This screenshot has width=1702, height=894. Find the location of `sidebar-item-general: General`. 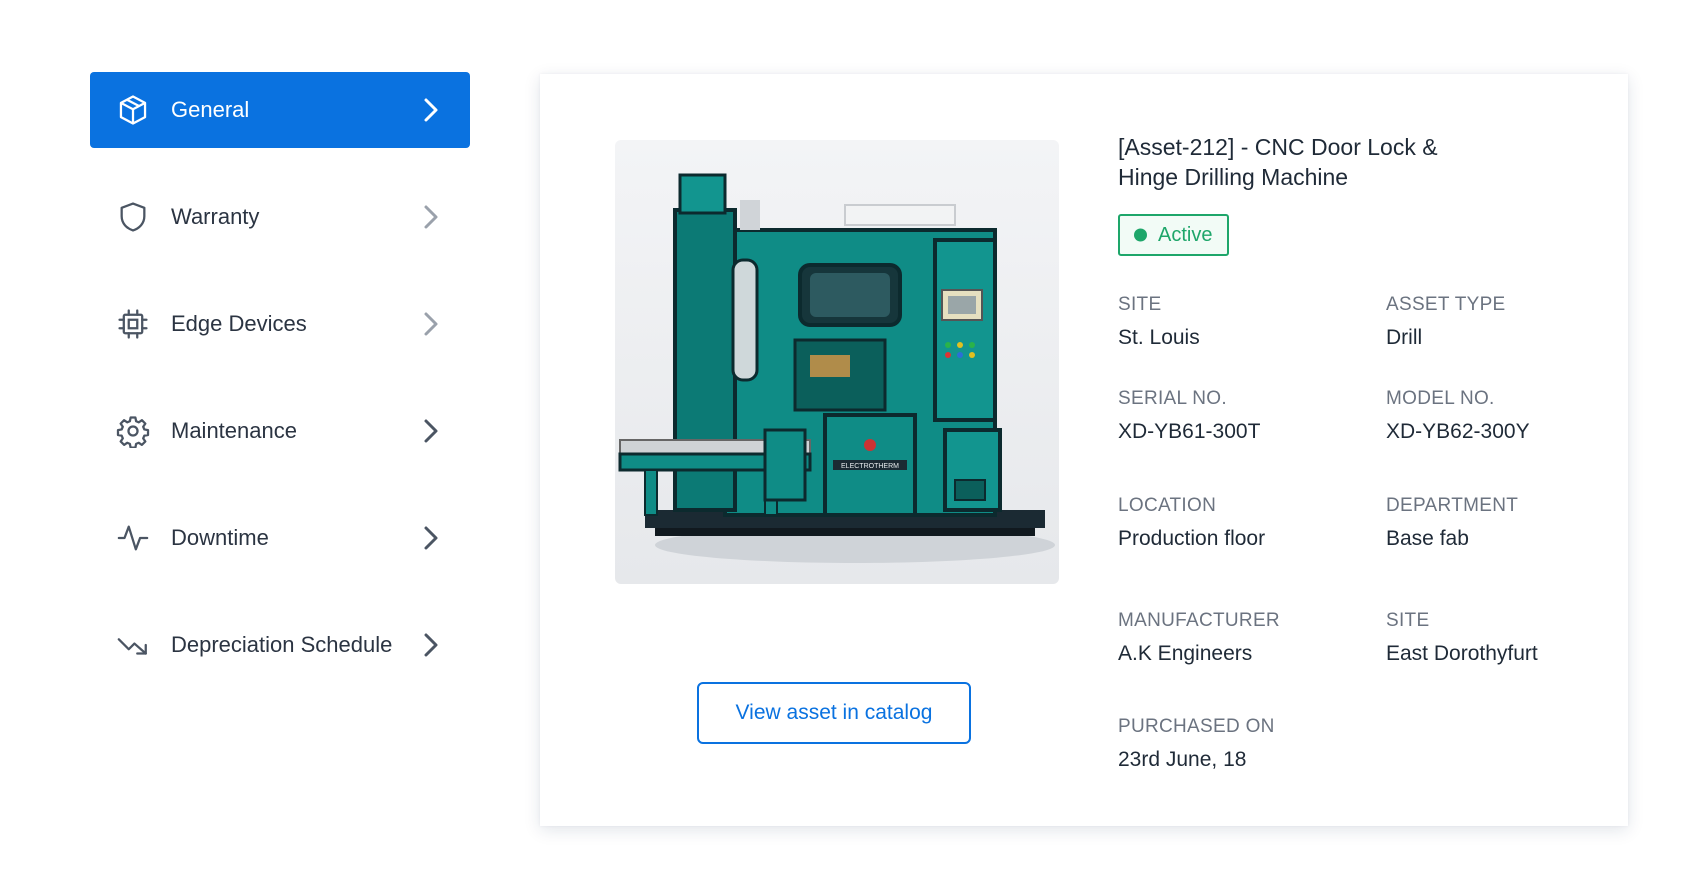

sidebar-item-general: General is located at coordinates (280, 110).